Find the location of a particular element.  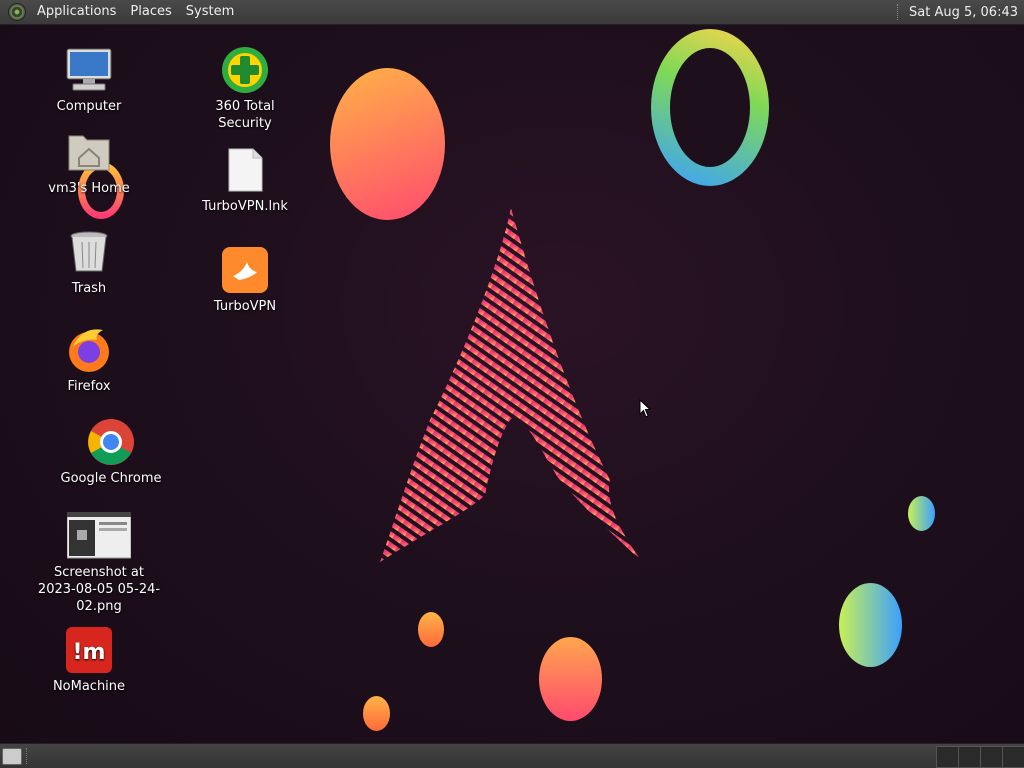

svg-text: !m is located at coordinates (89, 652).